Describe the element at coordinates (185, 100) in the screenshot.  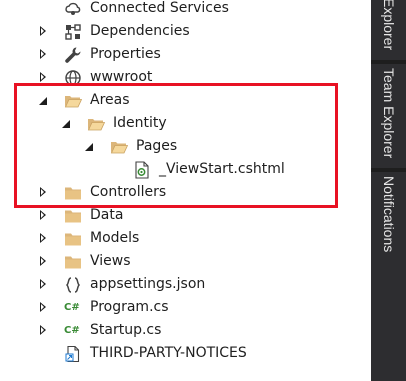
I see `tree-item-areas: Areas` at that location.